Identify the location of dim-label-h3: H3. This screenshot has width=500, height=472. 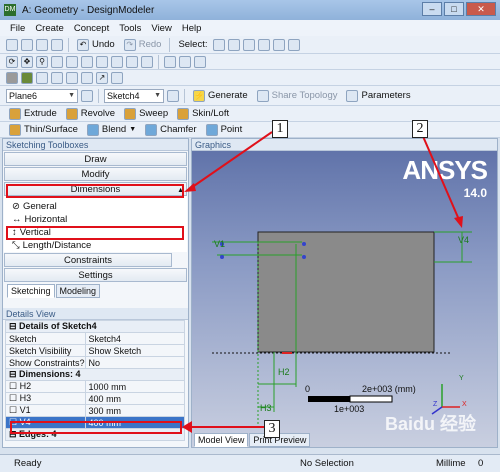
(266, 408).